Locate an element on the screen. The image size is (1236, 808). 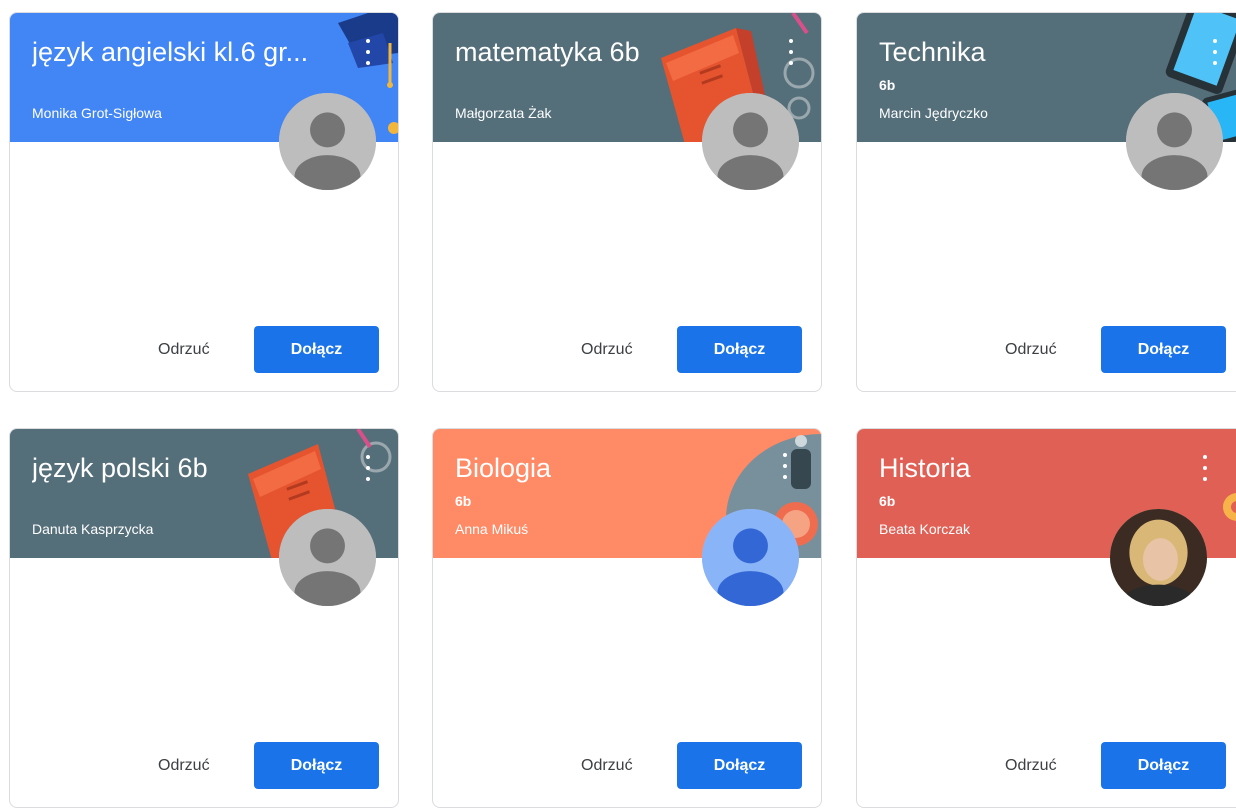
teacher-name: Beata Korczak is located at coordinates (925, 529).